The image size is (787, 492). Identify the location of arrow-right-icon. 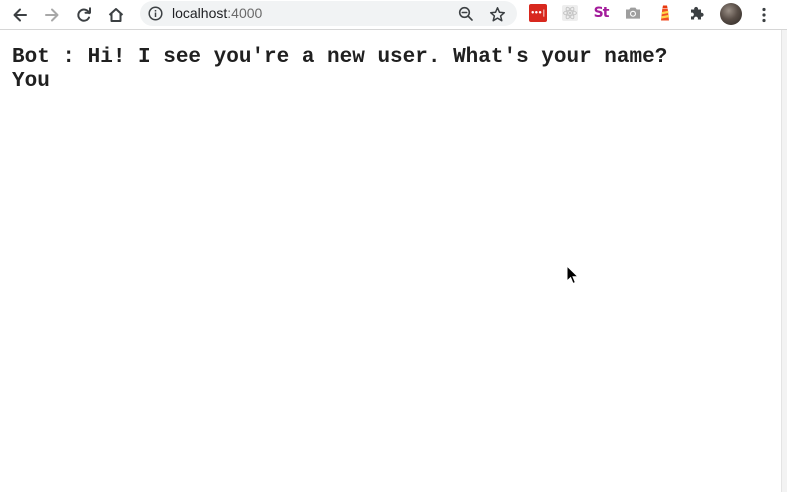
(52, 15).